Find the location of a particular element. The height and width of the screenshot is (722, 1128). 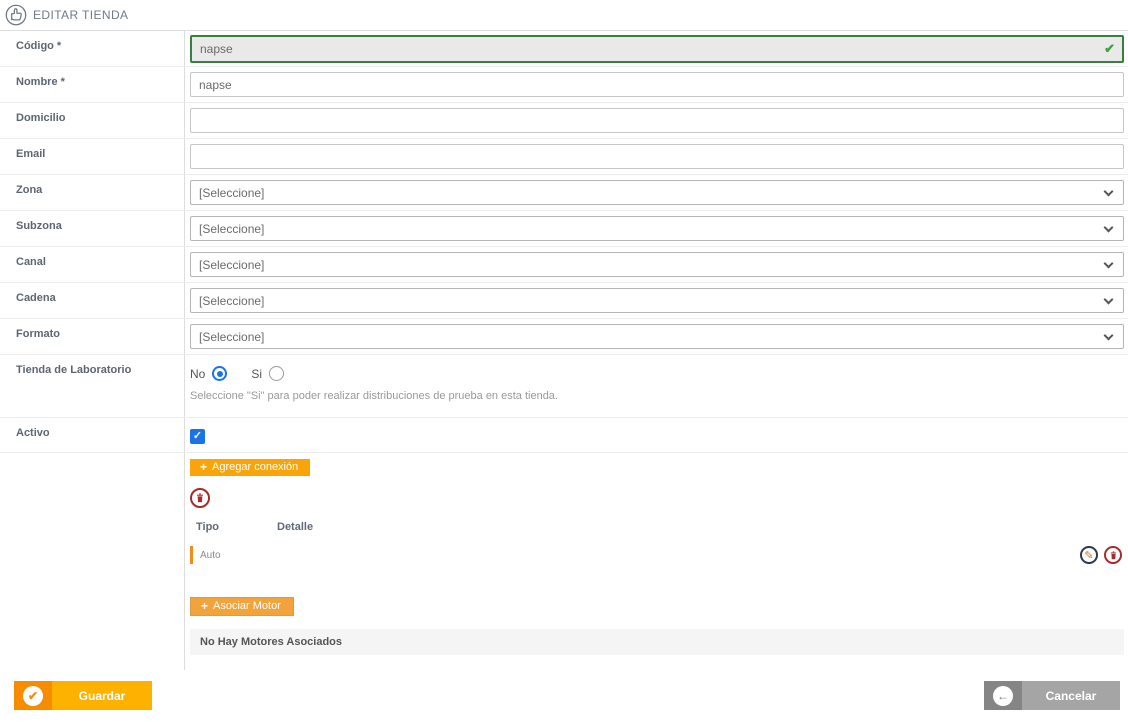

subzona-select: [Seleccione] is located at coordinates (657, 228).